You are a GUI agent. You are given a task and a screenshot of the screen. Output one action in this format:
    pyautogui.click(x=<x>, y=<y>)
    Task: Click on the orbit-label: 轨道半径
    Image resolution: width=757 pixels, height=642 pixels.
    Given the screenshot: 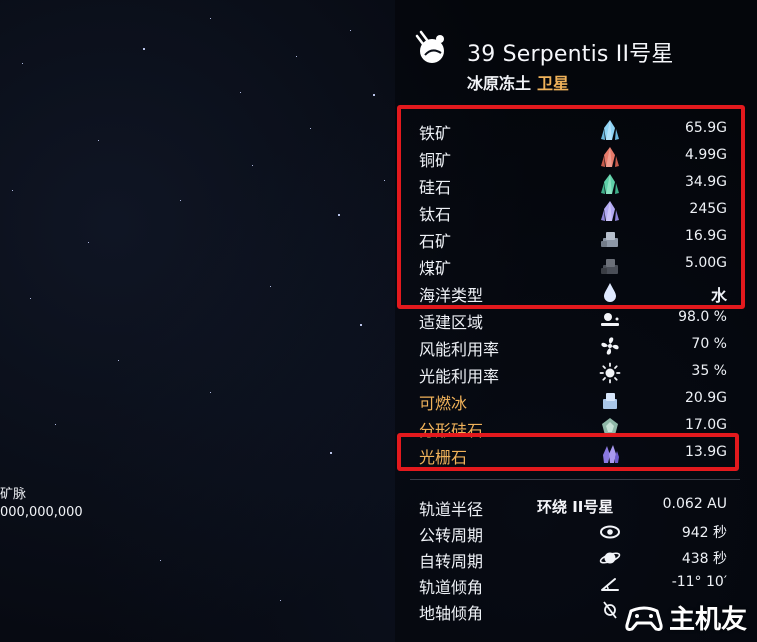 What is the action you would take?
    pyautogui.click(x=451, y=509)
    